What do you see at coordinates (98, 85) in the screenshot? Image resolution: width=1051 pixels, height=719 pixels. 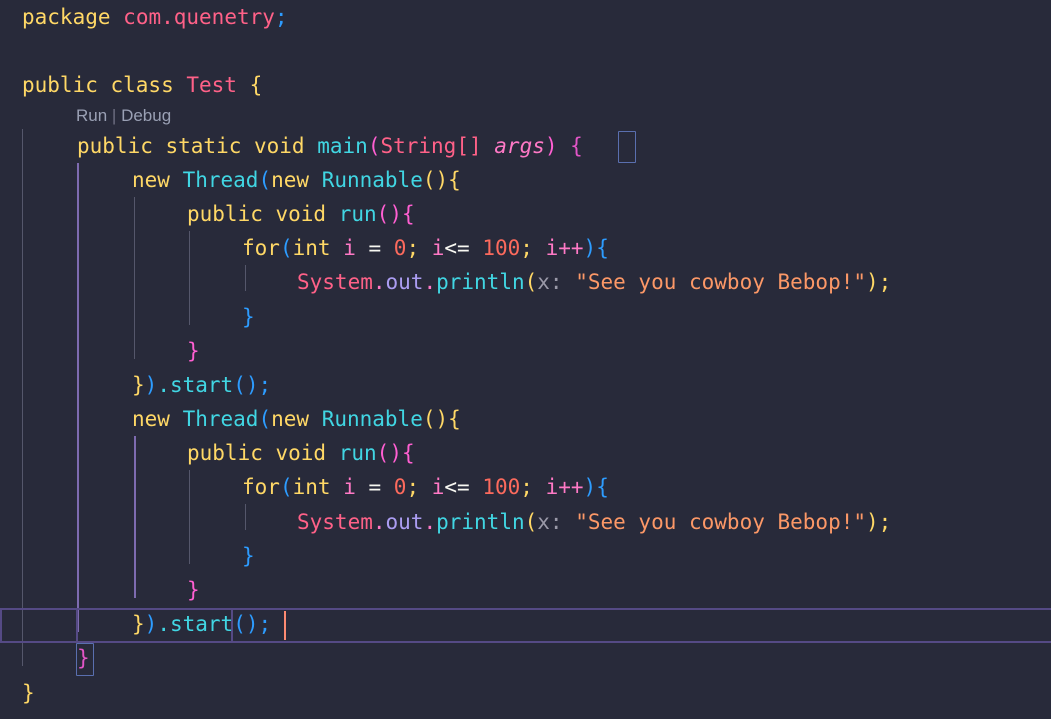 I see `keyword-public-class: public class` at bounding box center [98, 85].